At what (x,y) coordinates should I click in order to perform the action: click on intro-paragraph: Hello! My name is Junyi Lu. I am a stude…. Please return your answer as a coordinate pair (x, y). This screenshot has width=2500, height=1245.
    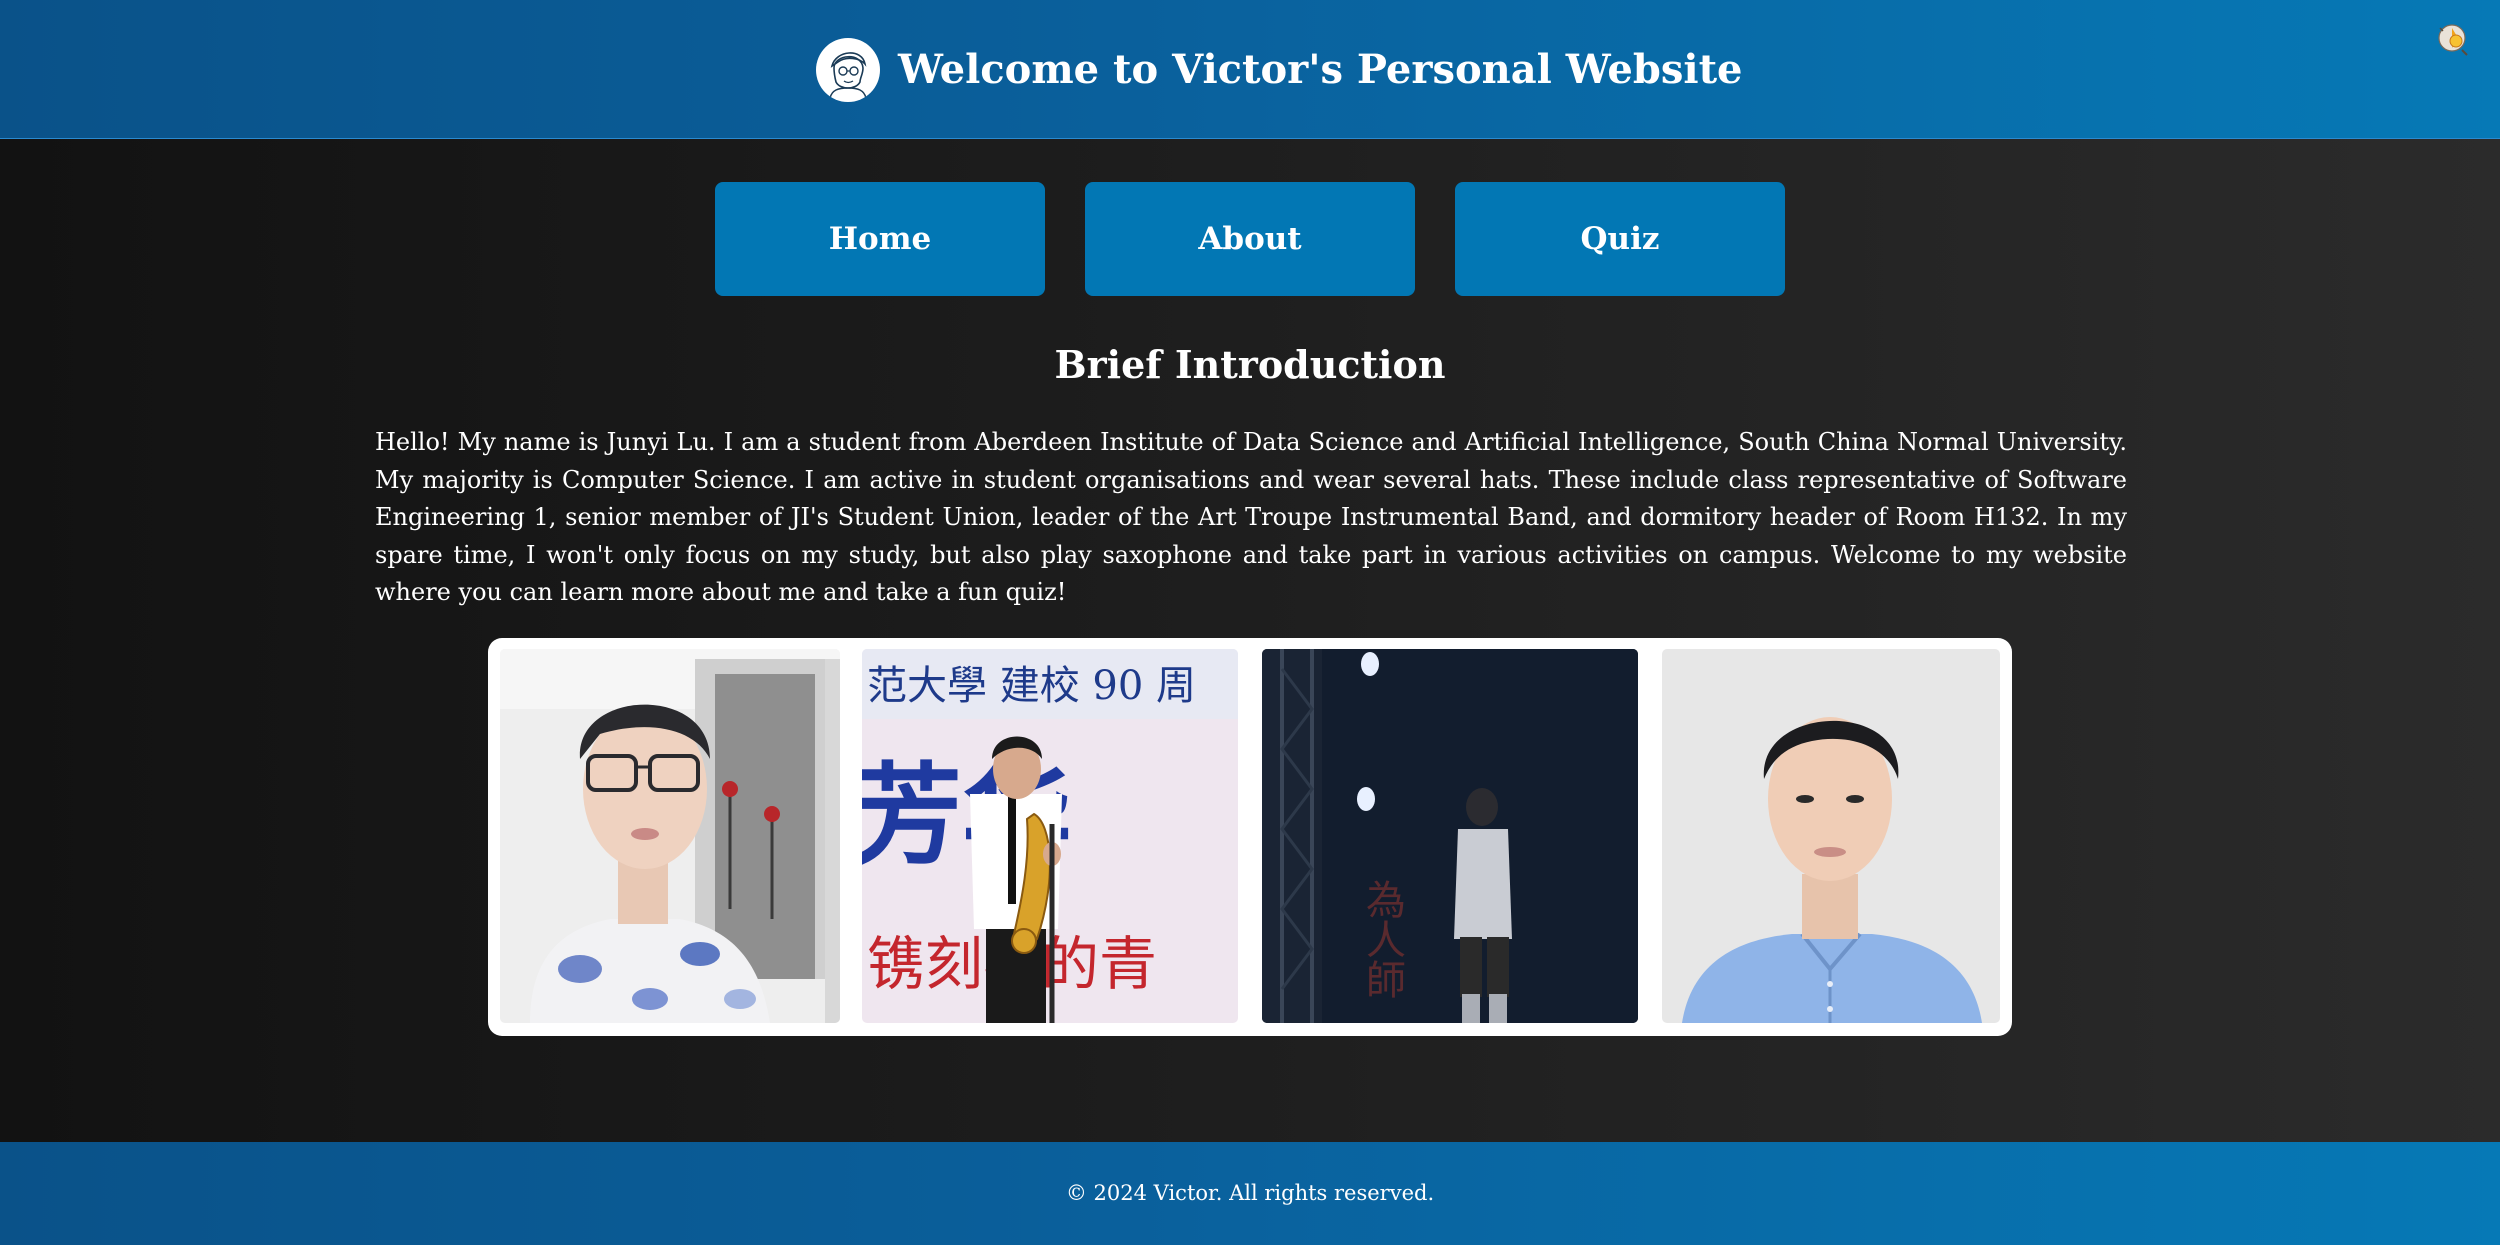
    Looking at the image, I should click on (1251, 517).